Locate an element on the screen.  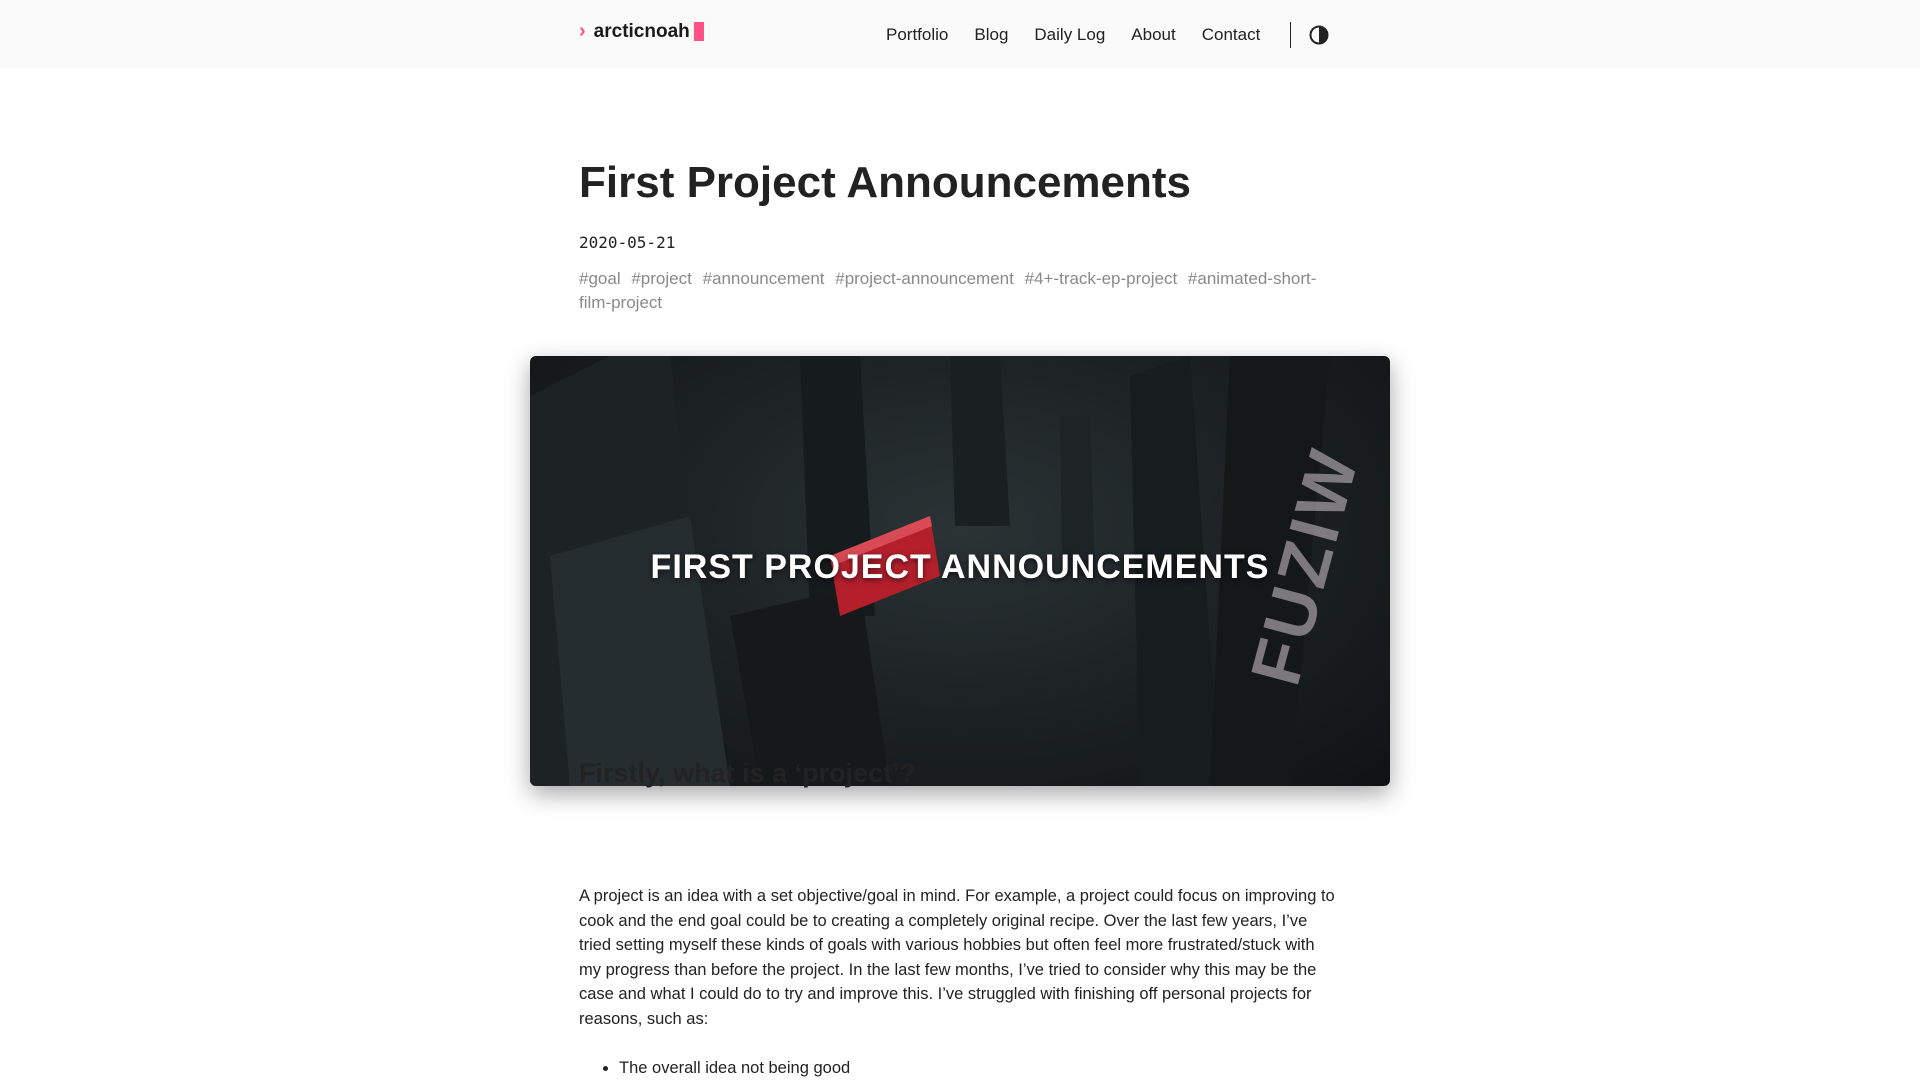
tag-link: #project is located at coordinates (661, 278).